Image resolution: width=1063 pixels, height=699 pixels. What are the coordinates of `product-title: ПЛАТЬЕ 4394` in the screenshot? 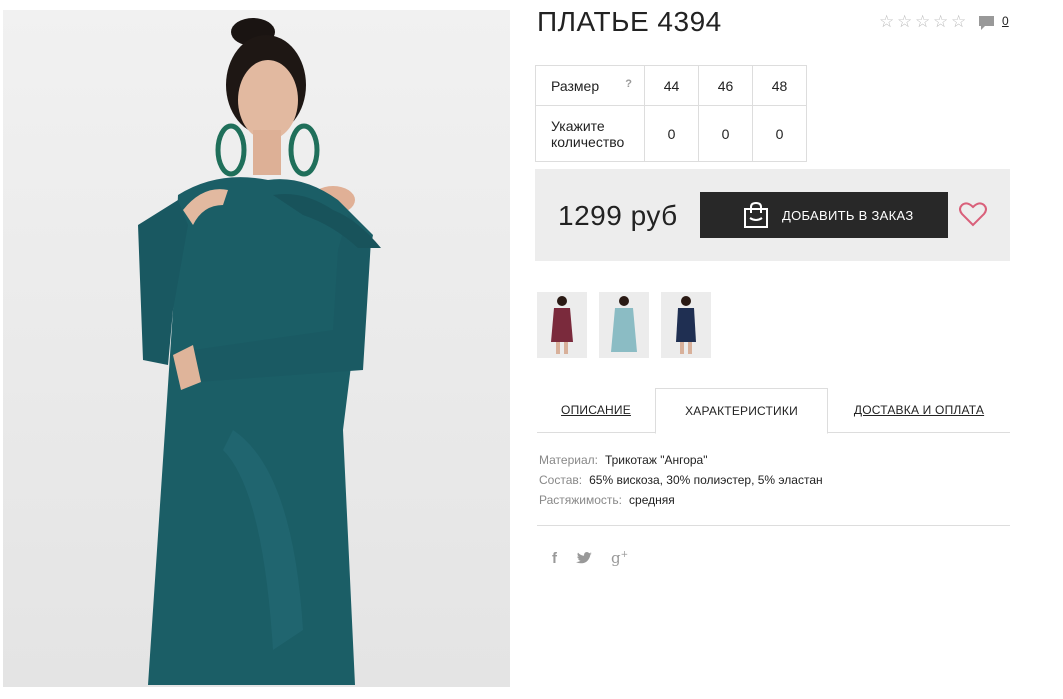 It's located at (629, 21).